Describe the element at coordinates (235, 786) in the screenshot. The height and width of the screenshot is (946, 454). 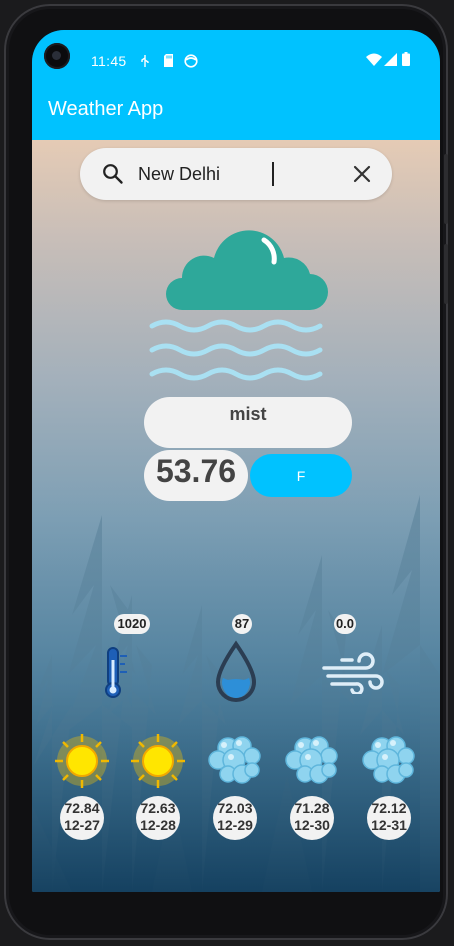
I see `forecast-day: 72.03 12-29` at that location.